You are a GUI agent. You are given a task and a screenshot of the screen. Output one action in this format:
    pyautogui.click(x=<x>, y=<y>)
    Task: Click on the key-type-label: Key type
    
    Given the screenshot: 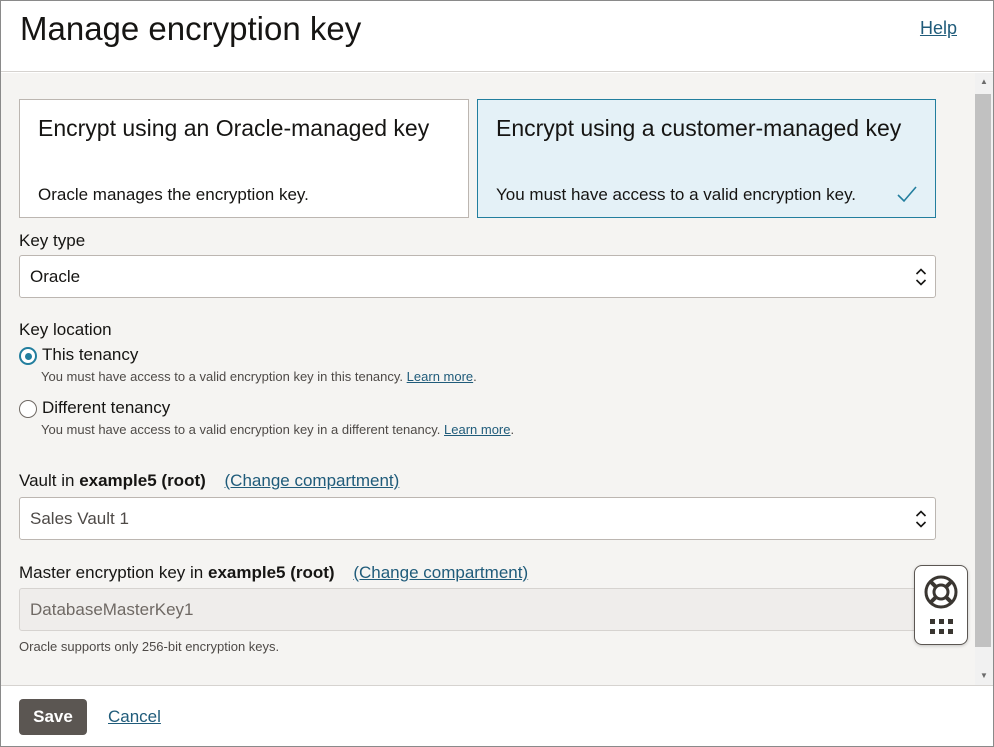 What is the action you would take?
    pyautogui.click(x=52, y=240)
    